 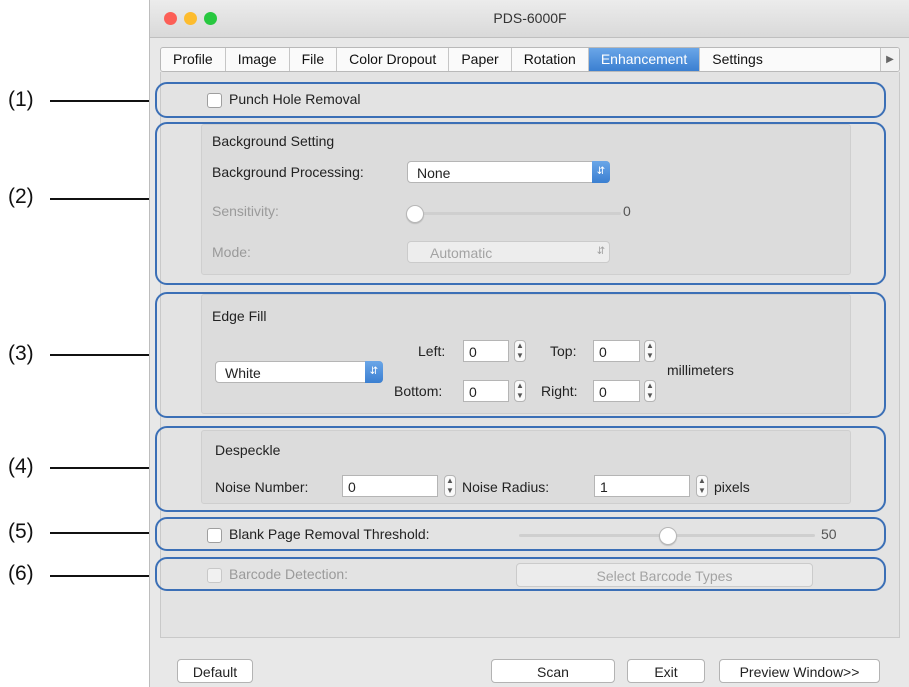 I want to click on callout-3: (3), so click(x=21, y=353).